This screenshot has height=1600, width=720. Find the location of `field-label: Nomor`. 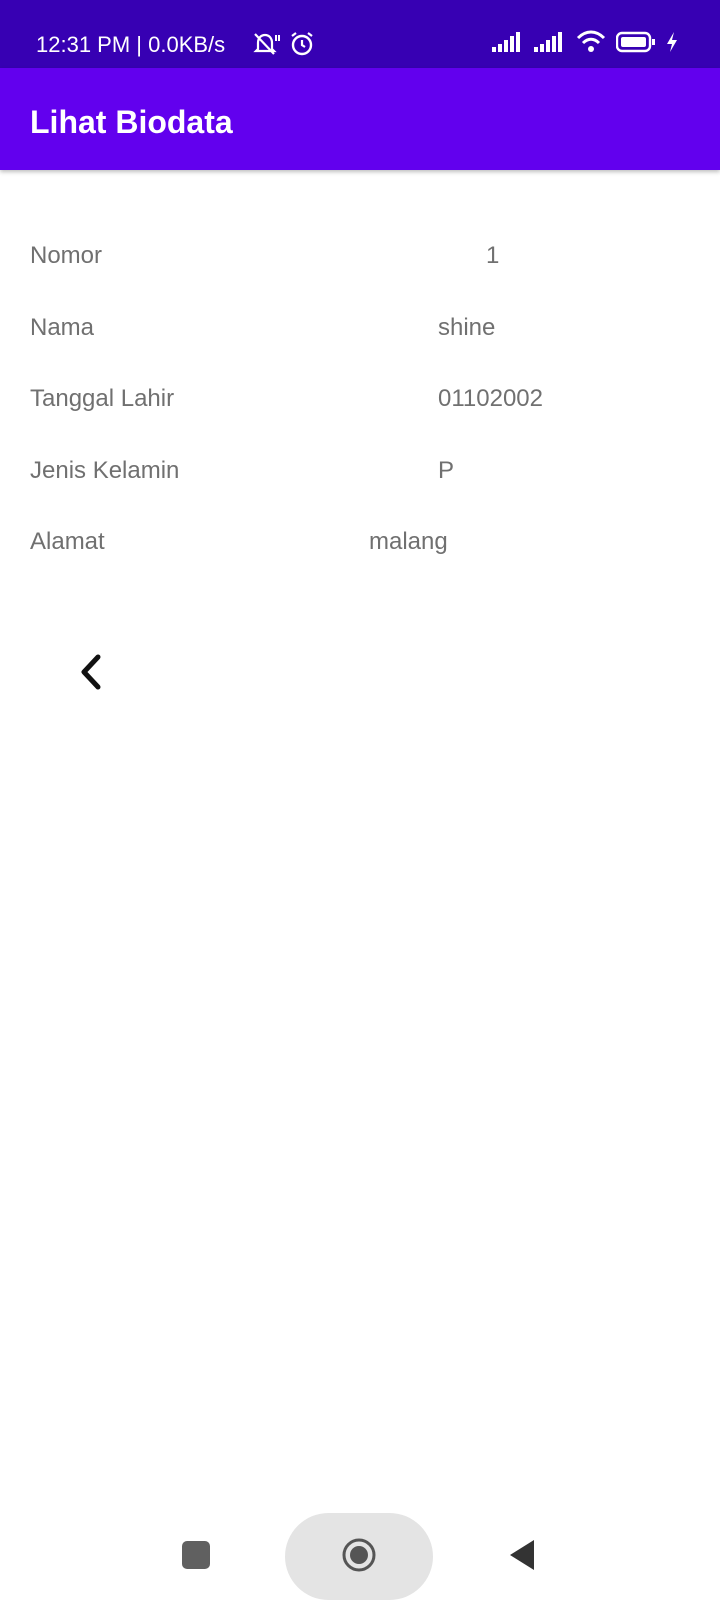

field-label: Nomor is located at coordinates (66, 255).